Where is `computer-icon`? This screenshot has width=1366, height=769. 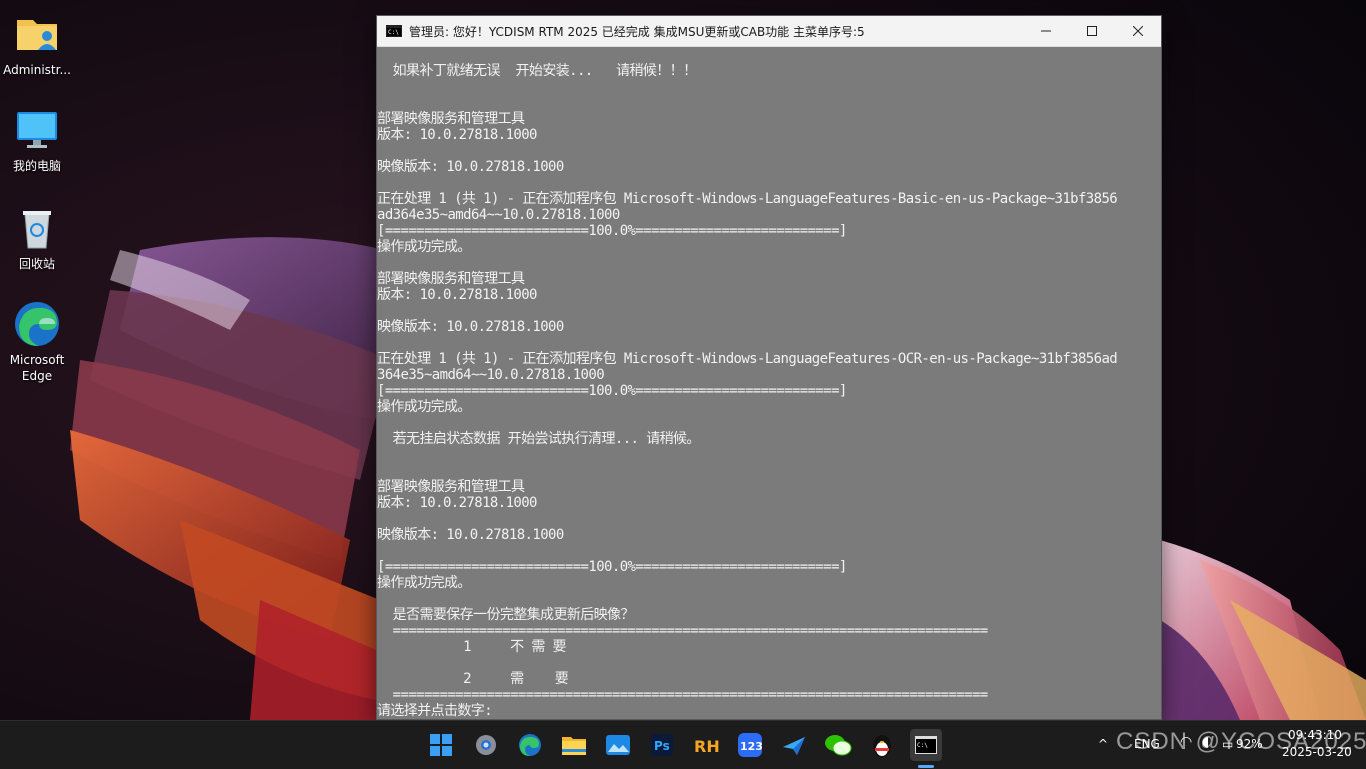
computer-icon is located at coordinates (37, 130).